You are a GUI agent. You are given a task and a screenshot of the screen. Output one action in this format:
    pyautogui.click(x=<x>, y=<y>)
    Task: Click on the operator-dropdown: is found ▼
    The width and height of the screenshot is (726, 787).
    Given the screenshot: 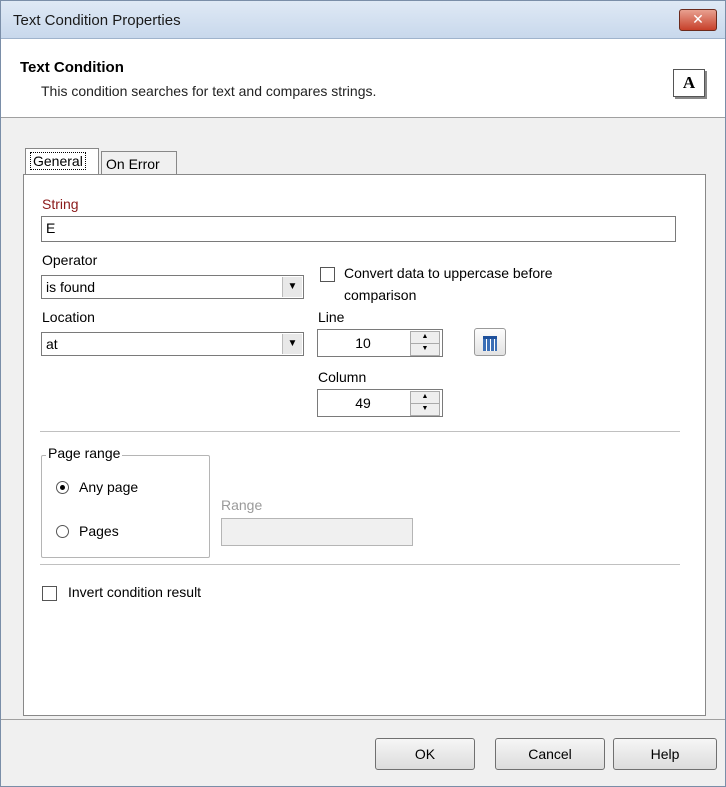 What is the action you would take?
    pyautogui.click(x=172, y=287)
    